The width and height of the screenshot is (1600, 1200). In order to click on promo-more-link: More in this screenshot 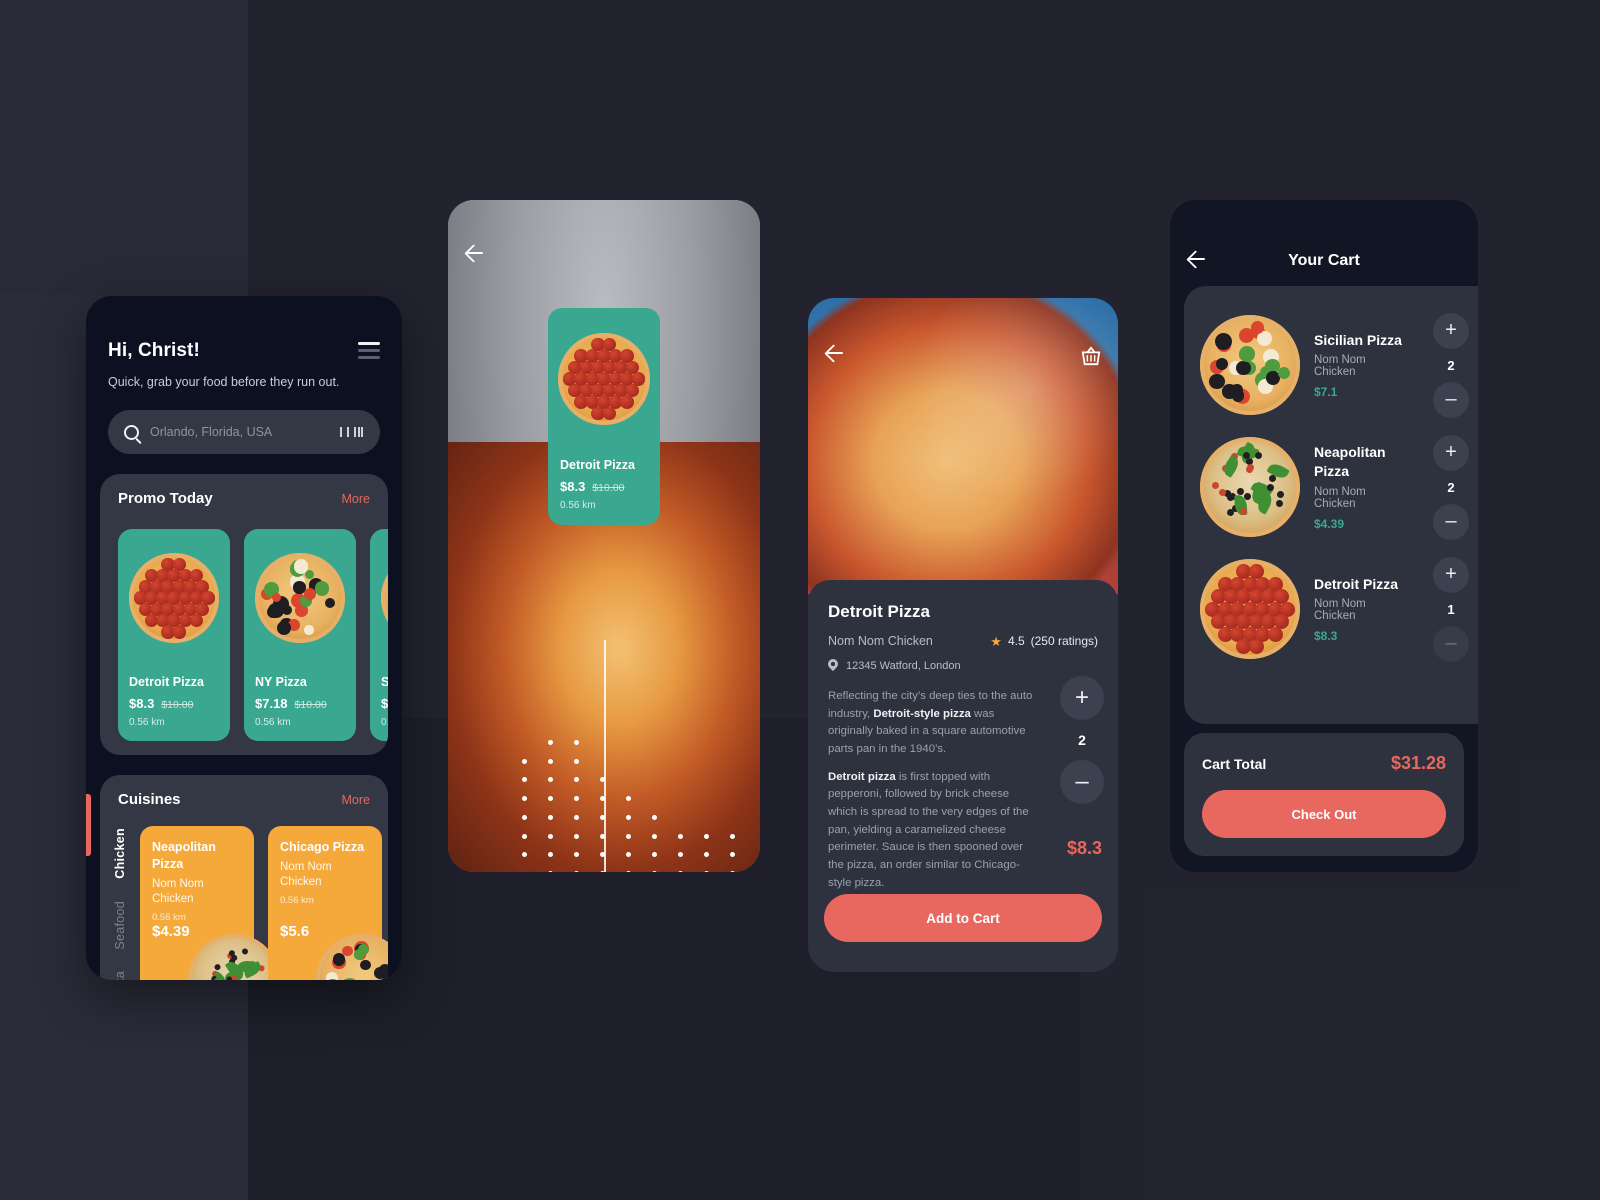, I will do `click(356, 499)`.